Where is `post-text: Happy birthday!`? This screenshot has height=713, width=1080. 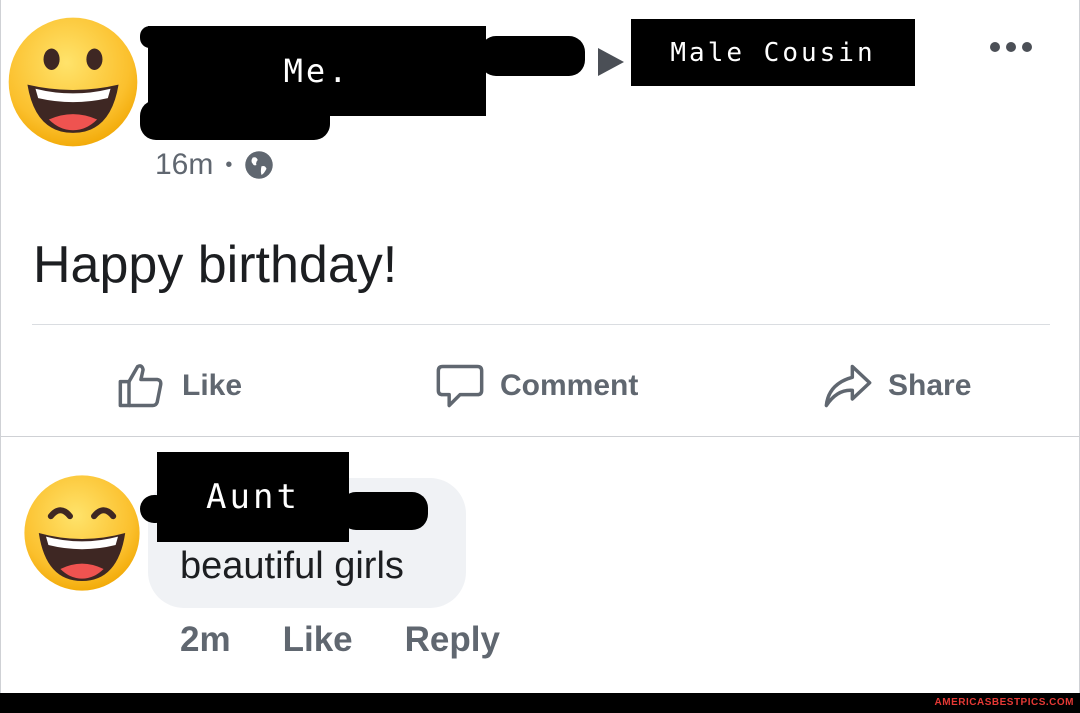 post-text: Happy birthday! is located at coordinates (215, 265).